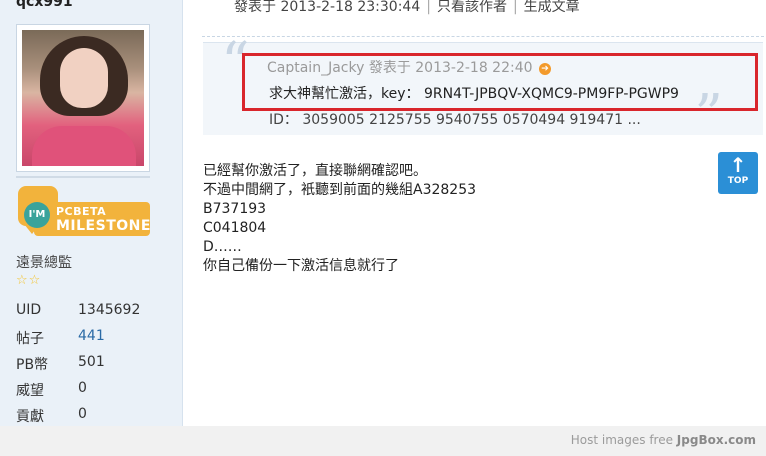 The height and width of the screenshot is (456, 766). What do you see at coordinates (103, 226) in the screenshot?
I see `badge-line2: MILESTONE` at bounding box center [103, 226].